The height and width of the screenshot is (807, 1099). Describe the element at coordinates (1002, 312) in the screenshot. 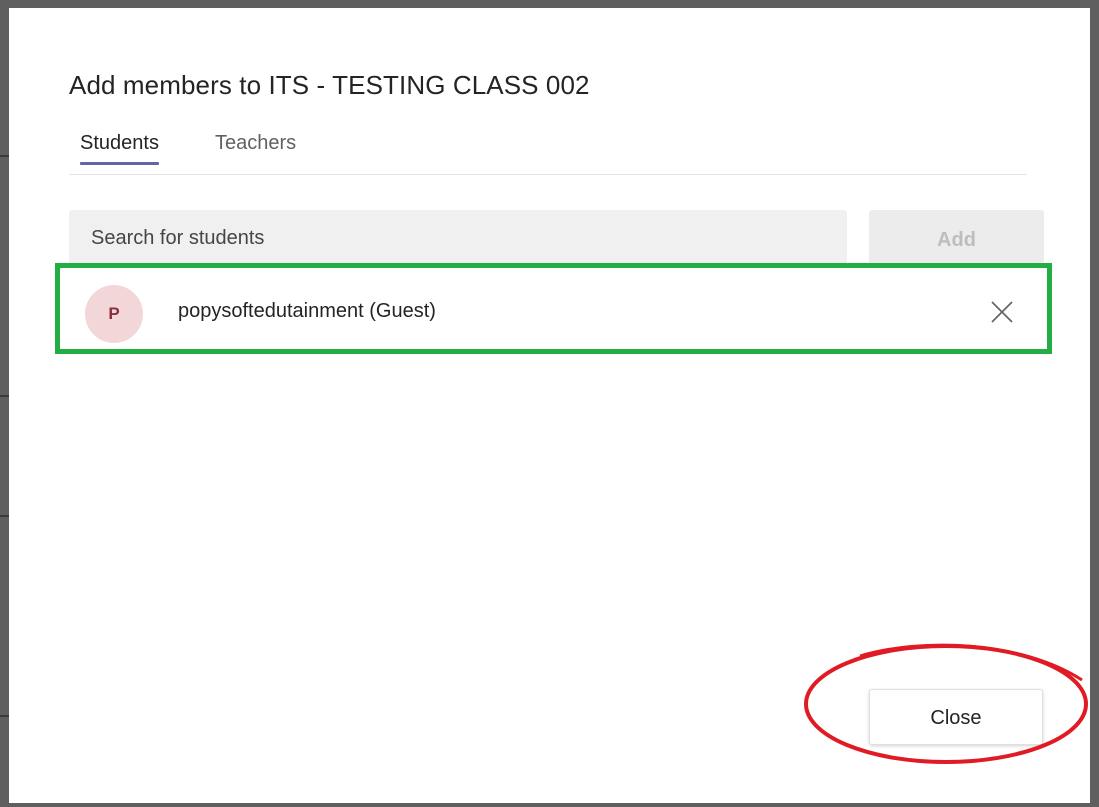

I see `close-icon` at that location.